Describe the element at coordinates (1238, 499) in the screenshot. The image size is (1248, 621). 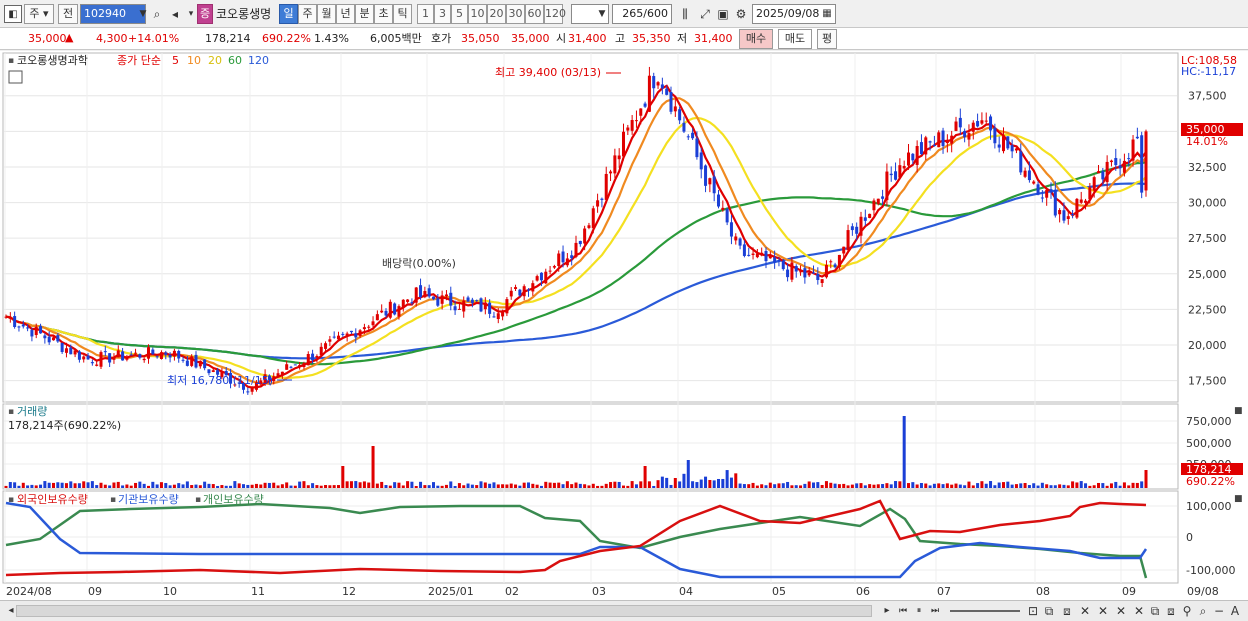
I see `holding-panel-close-icon: ■` at that location.